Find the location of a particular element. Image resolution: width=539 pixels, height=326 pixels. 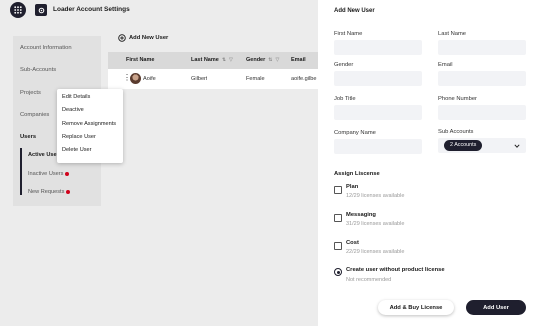

no-license-option-label: Create user without product license is located at coordinates (395, 270).